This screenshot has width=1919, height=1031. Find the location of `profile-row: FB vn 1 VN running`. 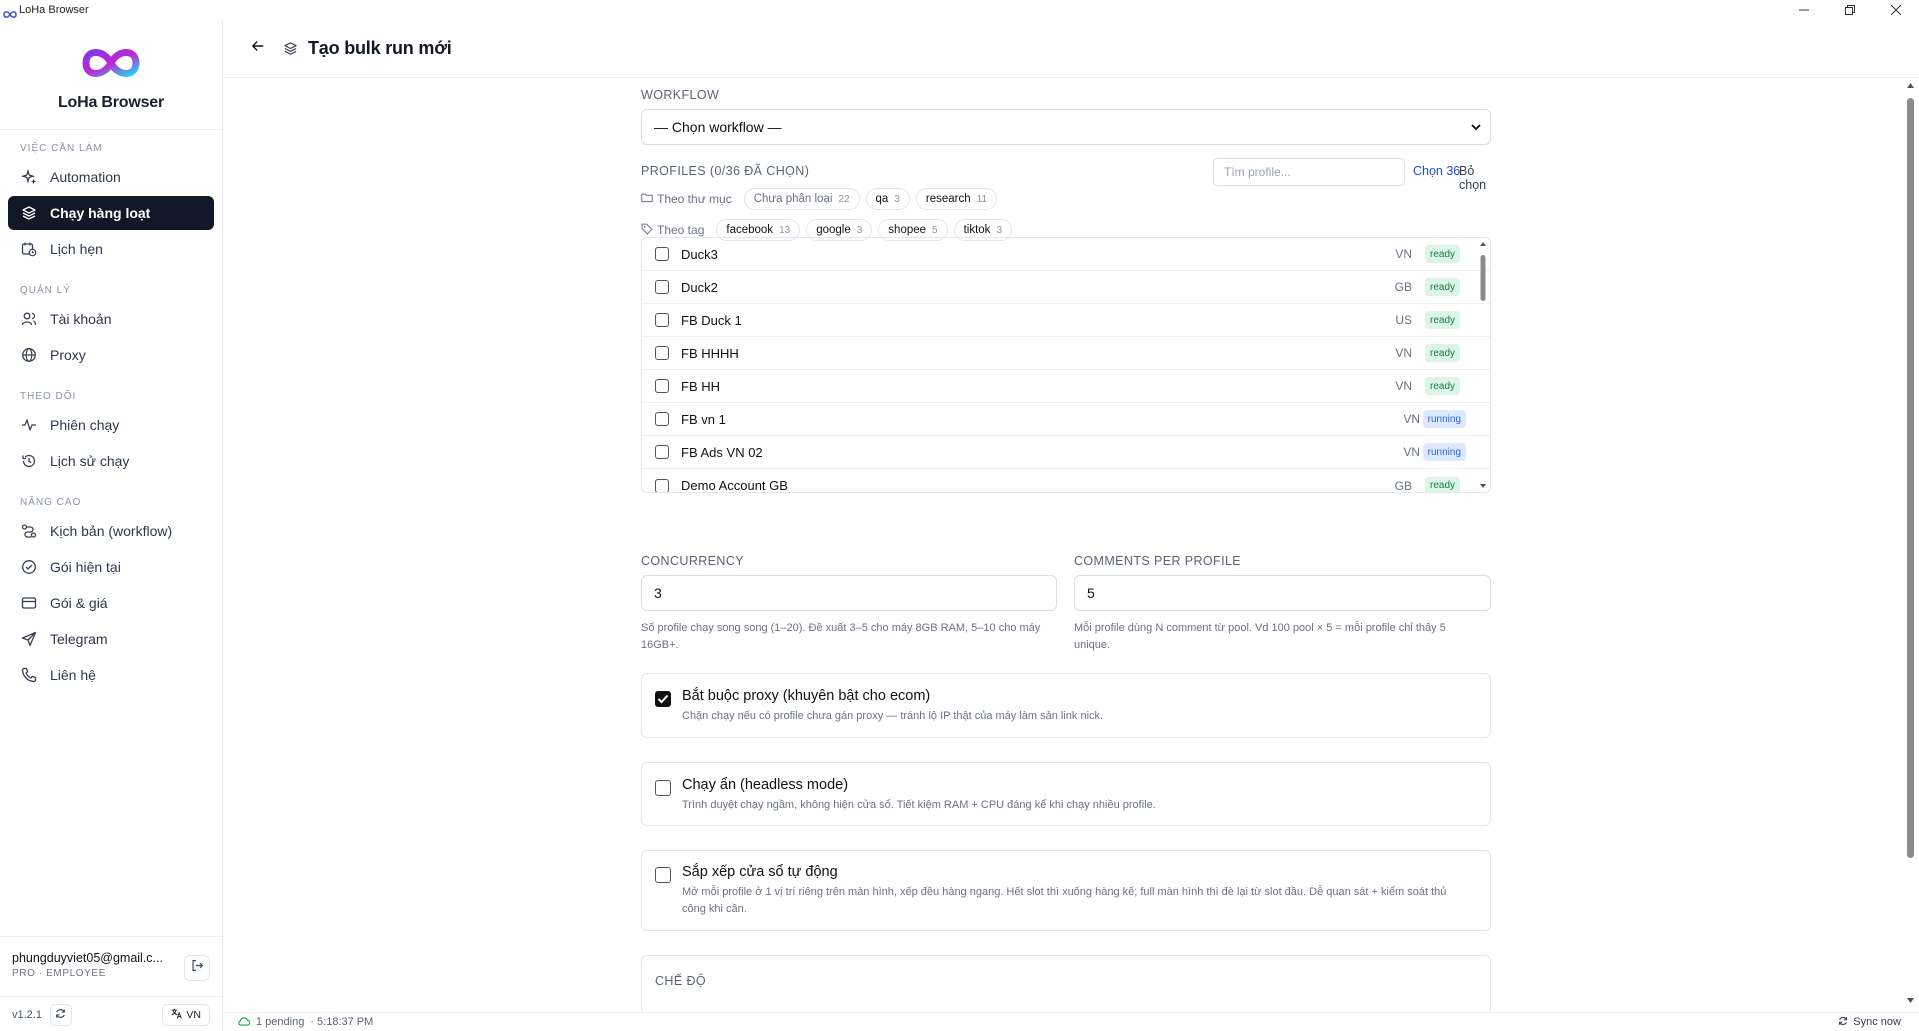

profile-row: FB vn 1 VN running is located at coordinates (1066, 419).